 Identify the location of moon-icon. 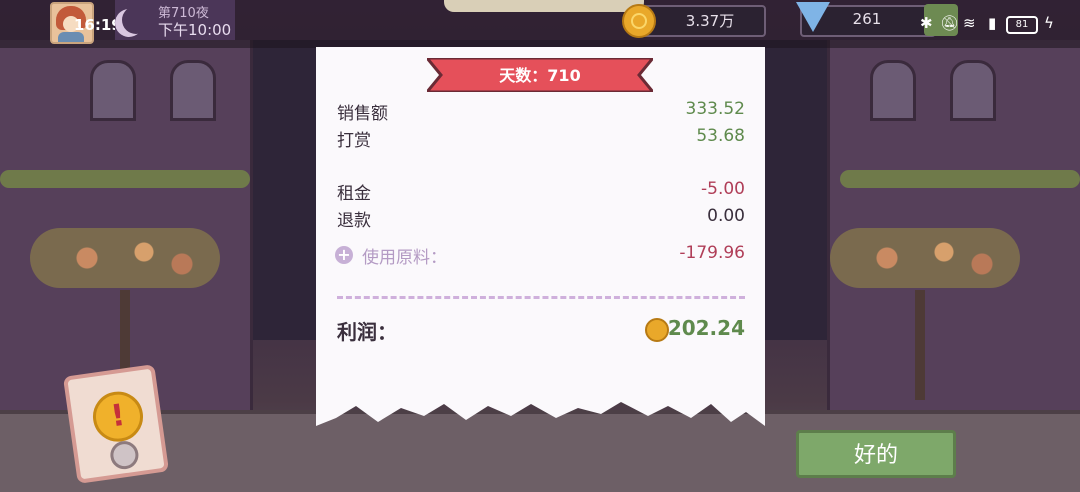
(136, 20).